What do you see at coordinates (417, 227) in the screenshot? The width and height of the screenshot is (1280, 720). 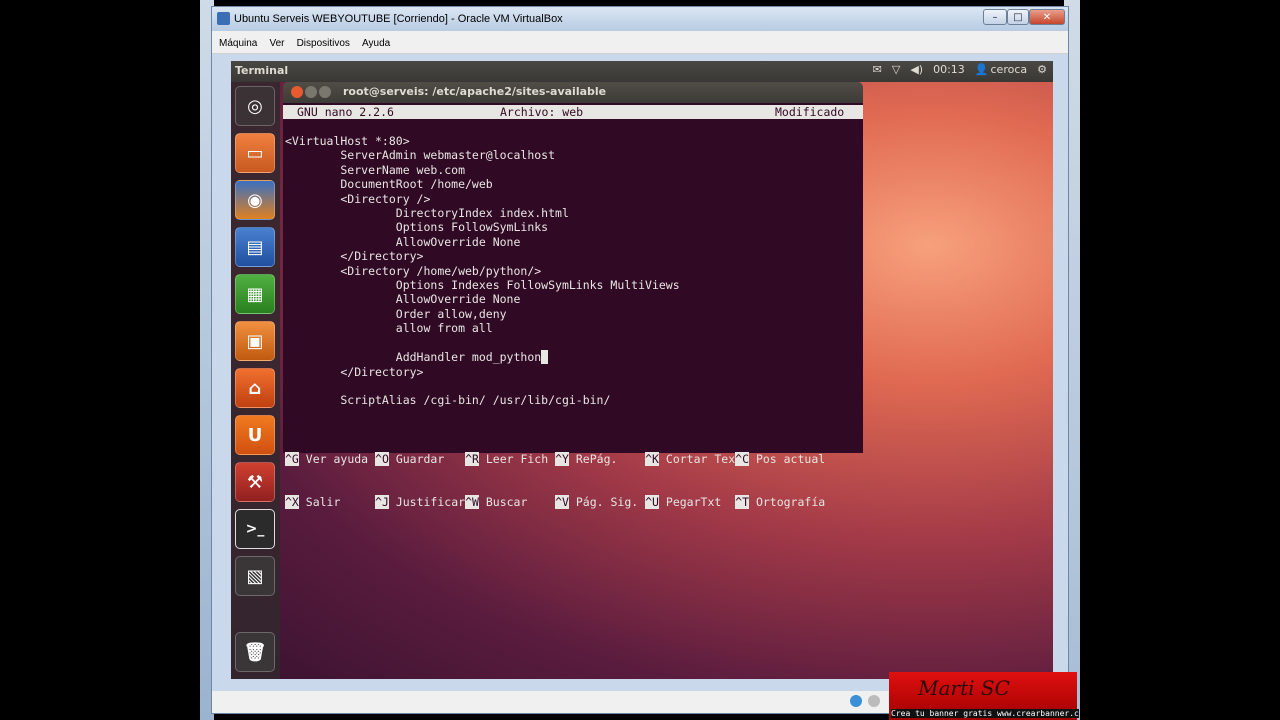 I see `code-line: Options FollowSymLinks` at bounding box center [417, 227].